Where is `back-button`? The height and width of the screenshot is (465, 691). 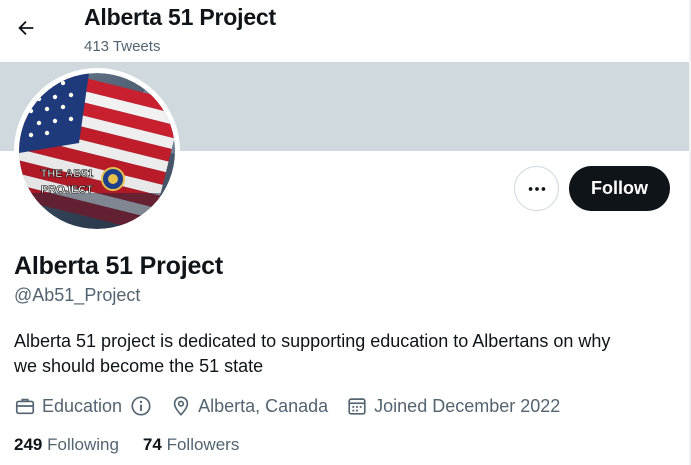 back-button is located at coordinates (26, 28).